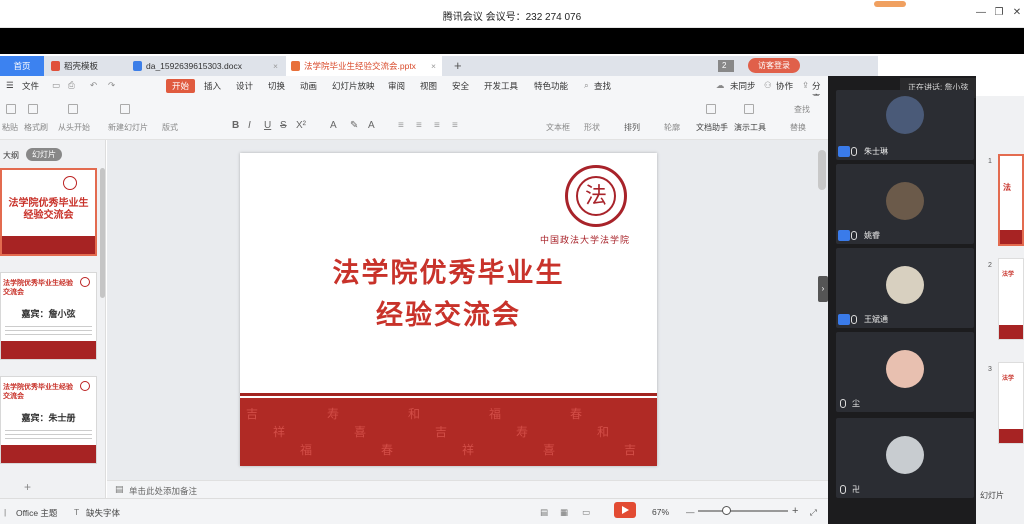 This screenshot has width=1024, height=524. Describe the element at coordinates (267, 125) in the screenshot. I see `underline-icon: U` at that location.